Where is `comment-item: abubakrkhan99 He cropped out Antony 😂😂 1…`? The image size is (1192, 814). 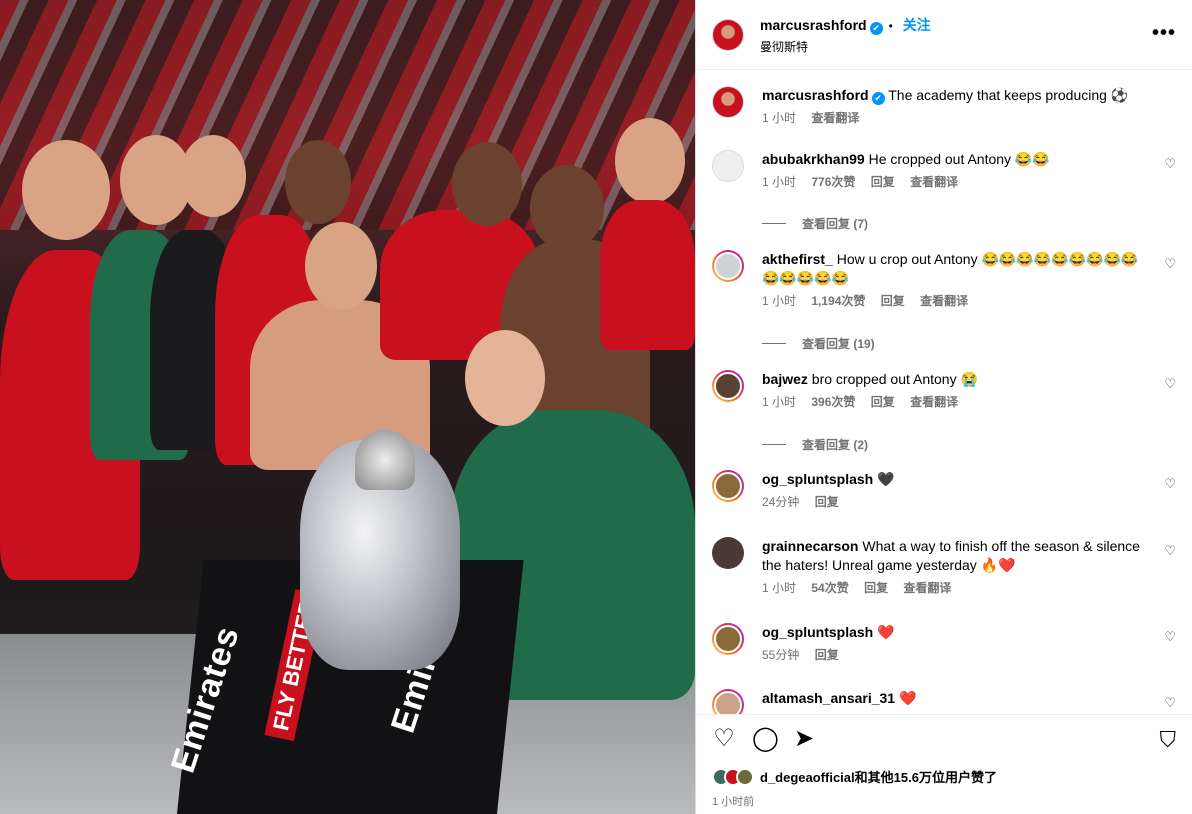
comment-item: abubakrkhan99 He cropped out Antony 😂😂 1… is located at coordinates (944, 171).